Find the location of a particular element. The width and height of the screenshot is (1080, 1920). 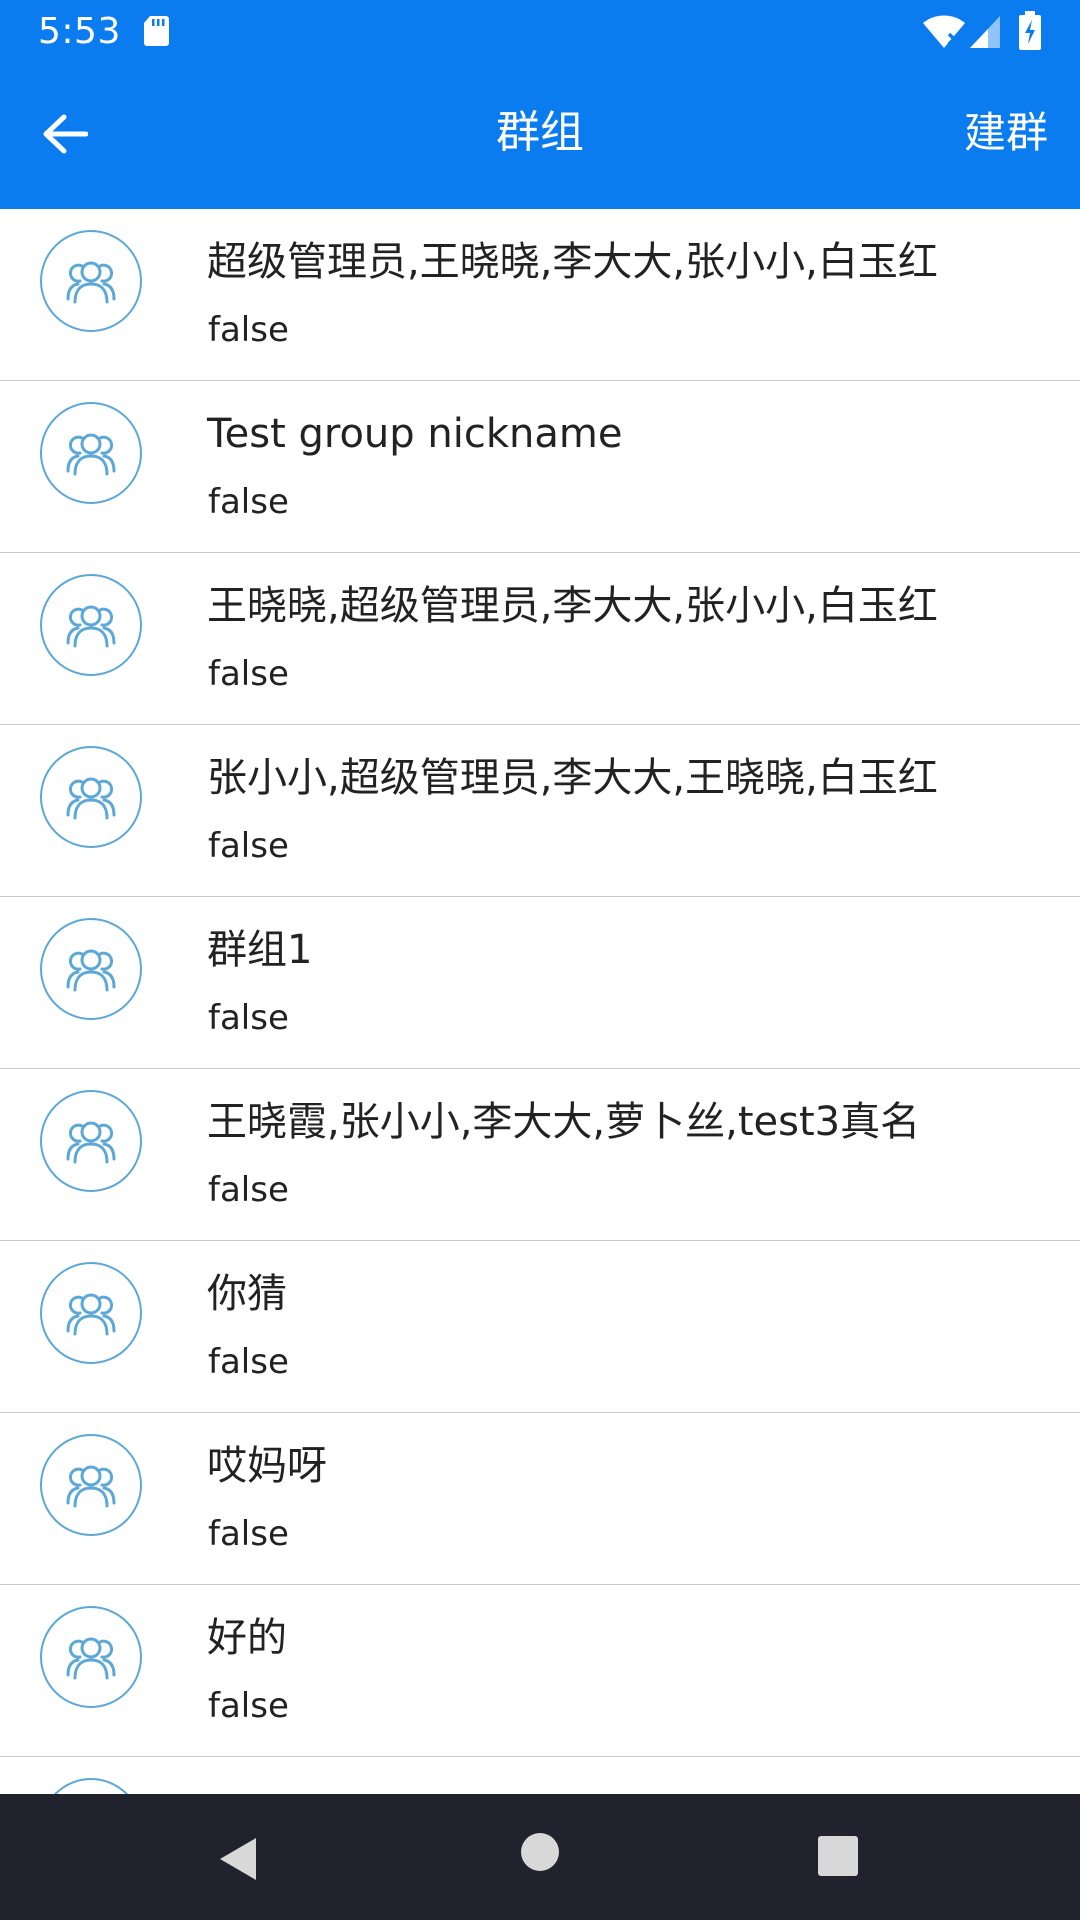

group-list-item: 群组1 false is located at coordinates (540, 983).